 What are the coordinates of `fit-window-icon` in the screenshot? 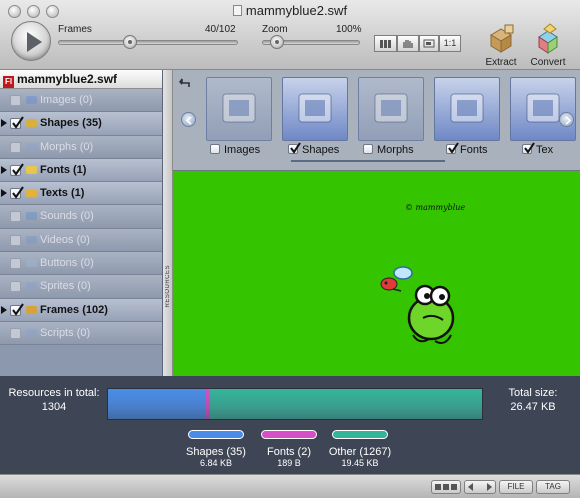 It's located at (429, 43).